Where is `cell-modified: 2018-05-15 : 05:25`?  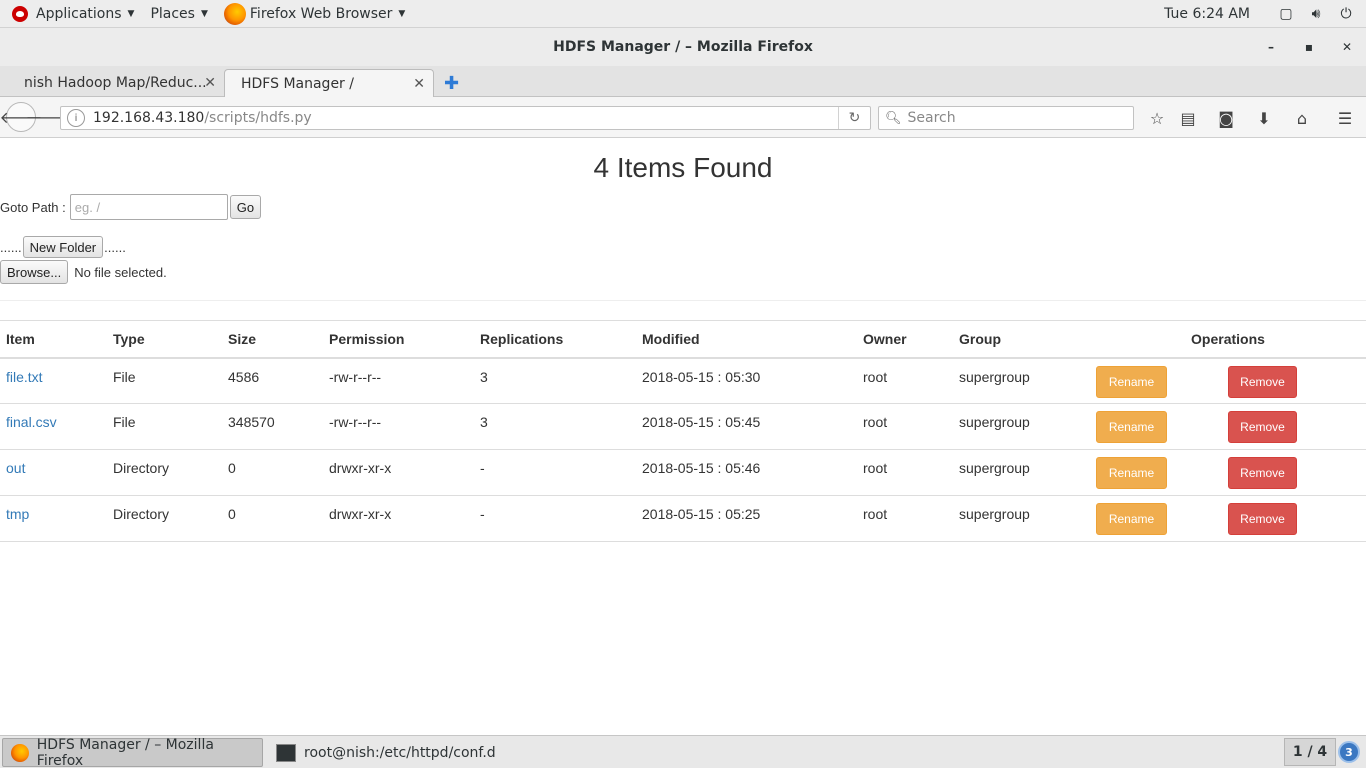 cell-modified: 2018-05-15 : 05:25 is located at coordinates (746, 518).